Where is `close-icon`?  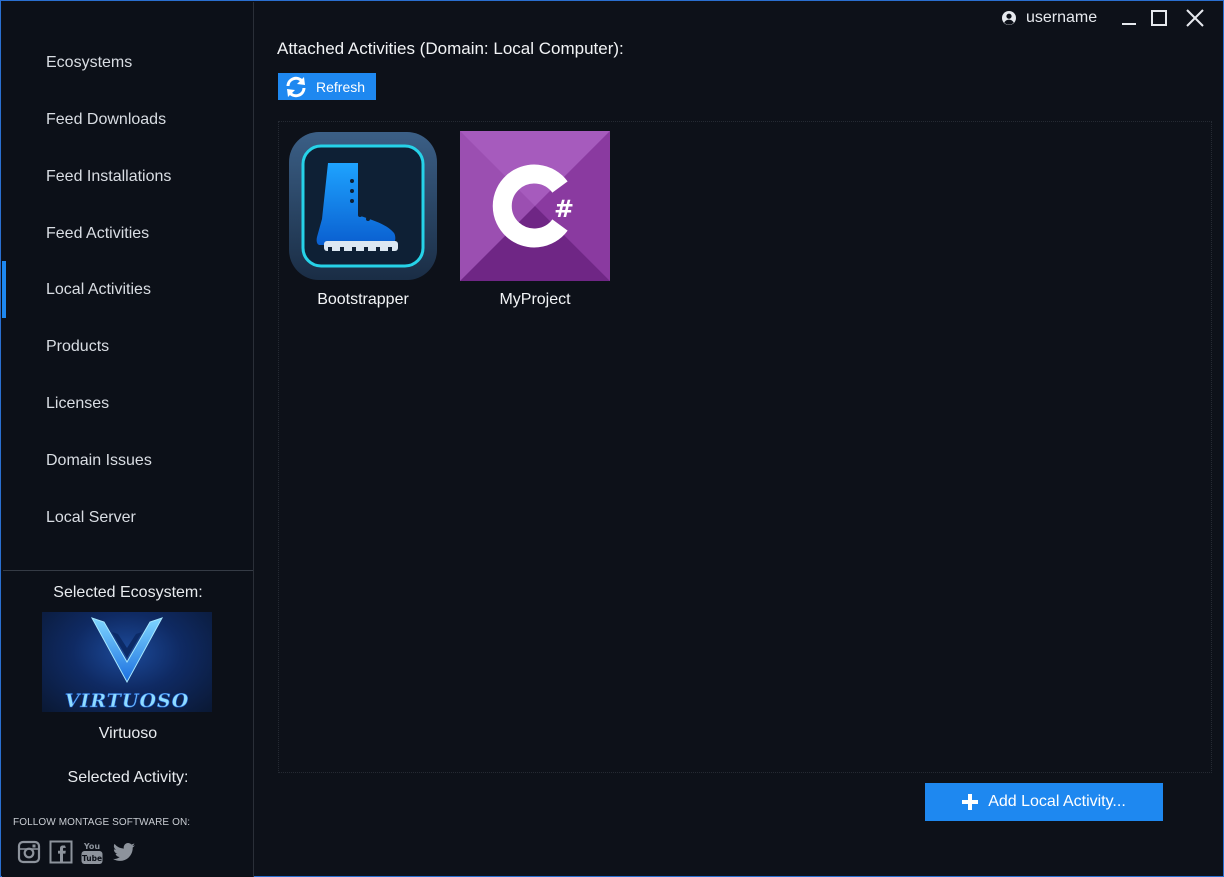 close-icon is located at coordinates (1195, 18).